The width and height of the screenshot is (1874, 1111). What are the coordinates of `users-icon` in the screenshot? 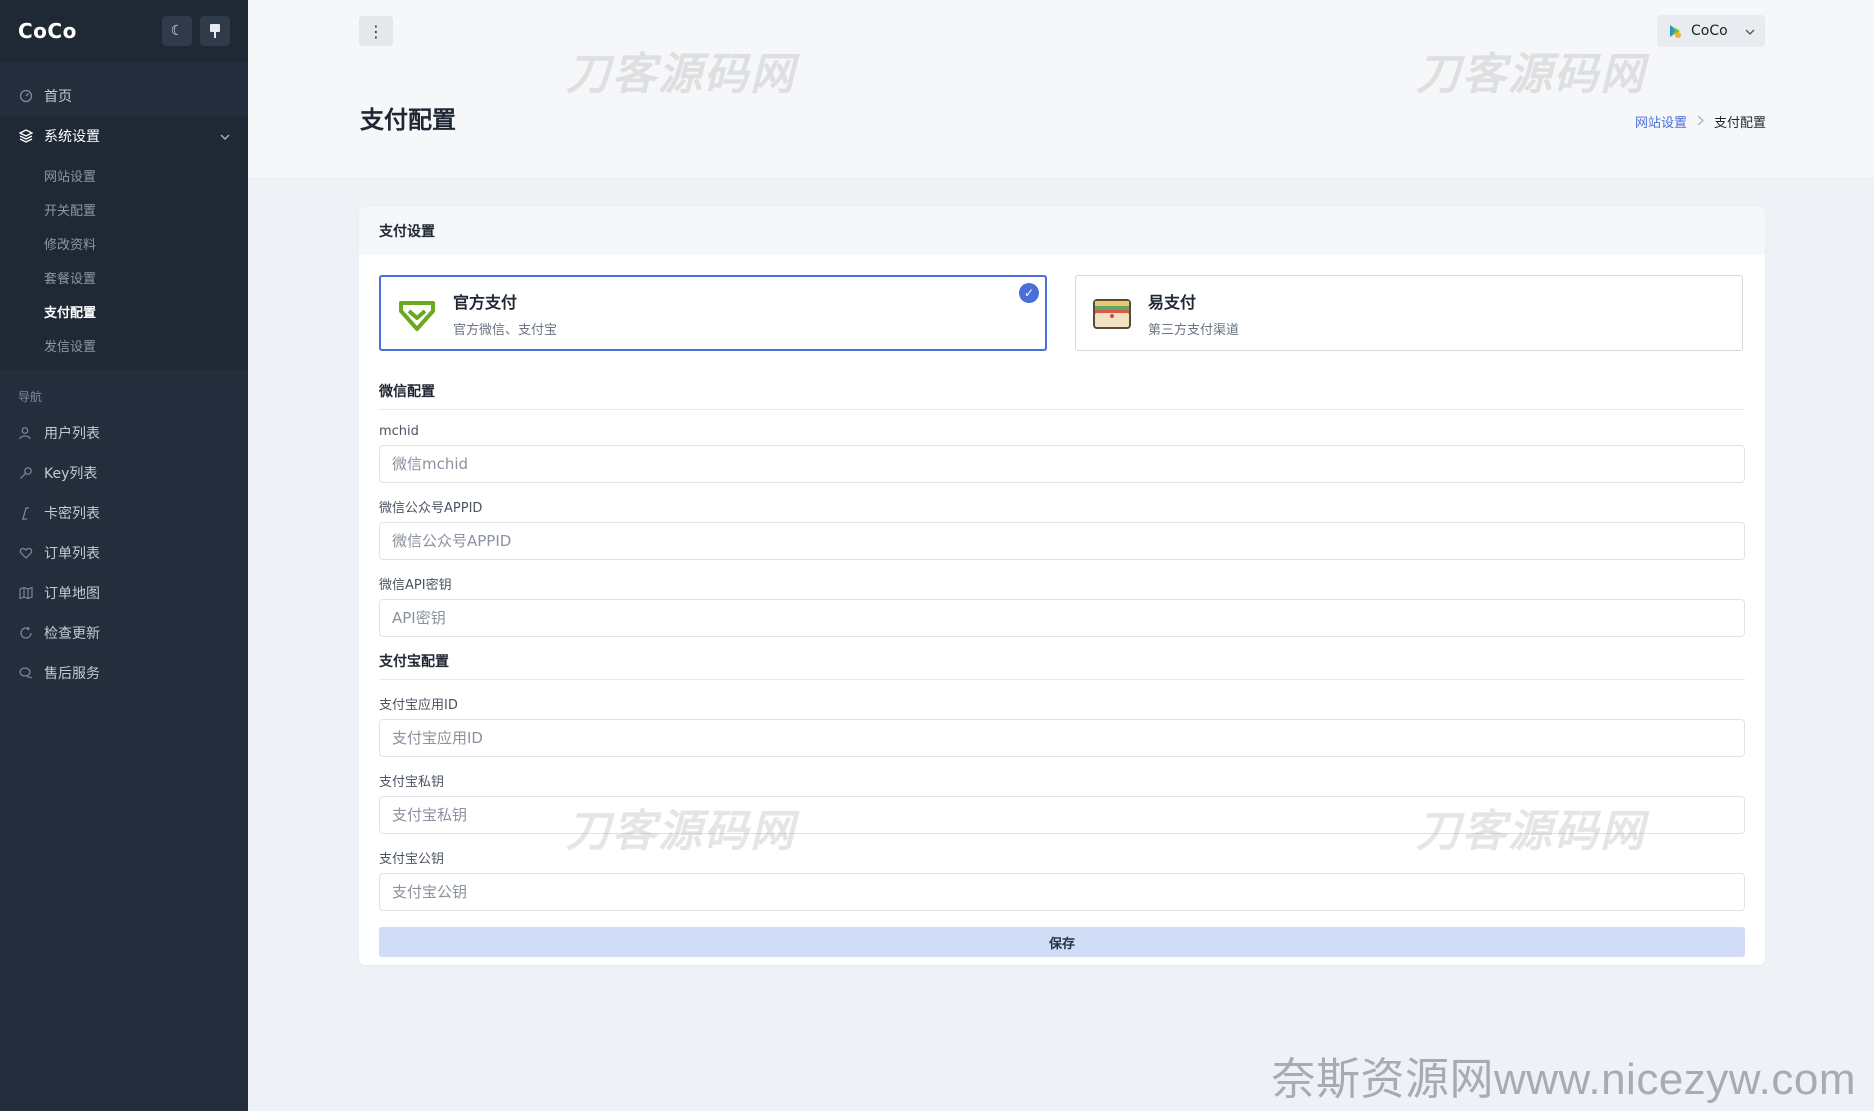 It's located at (26, 433).